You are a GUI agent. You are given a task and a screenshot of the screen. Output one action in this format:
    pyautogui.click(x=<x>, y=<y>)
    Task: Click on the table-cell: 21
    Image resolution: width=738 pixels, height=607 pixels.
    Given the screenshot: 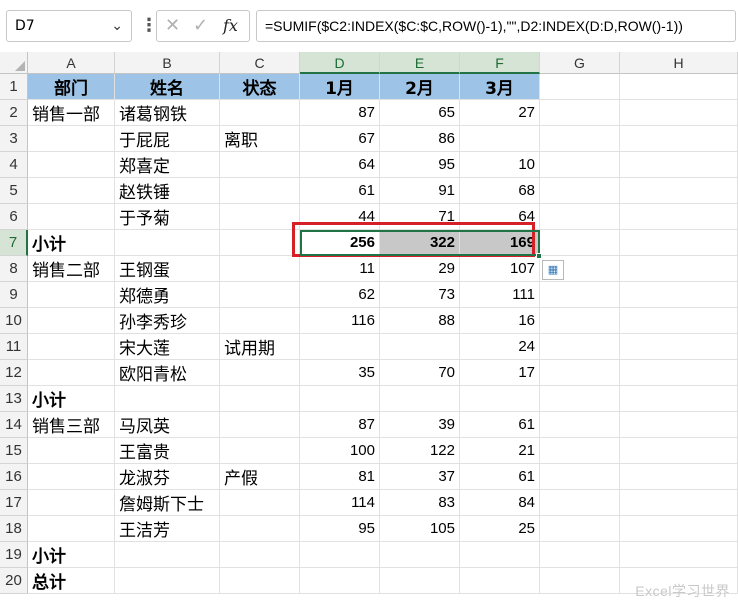 What is the action you would take?
    pyautogui.click(x=500, y=451)
    